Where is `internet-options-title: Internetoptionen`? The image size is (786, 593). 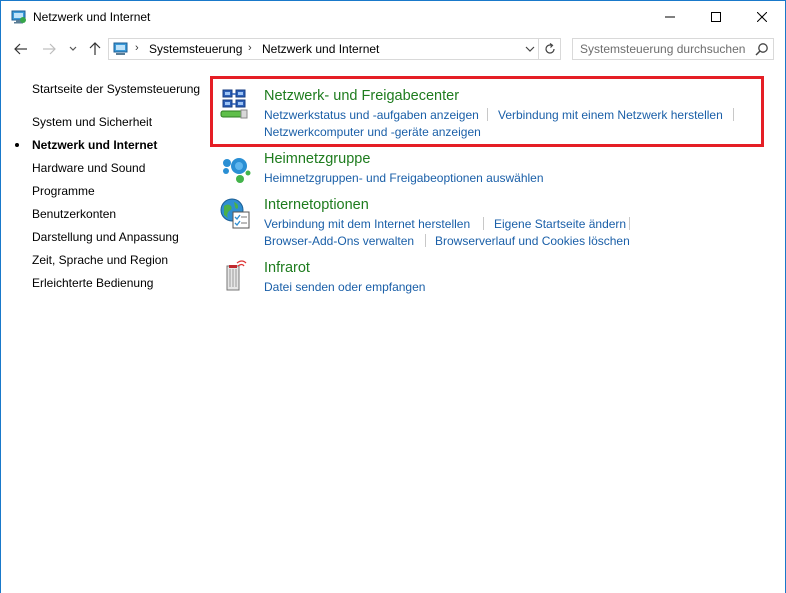
internet-options-title: Internetoptionen is located at coordinates (316, 205).